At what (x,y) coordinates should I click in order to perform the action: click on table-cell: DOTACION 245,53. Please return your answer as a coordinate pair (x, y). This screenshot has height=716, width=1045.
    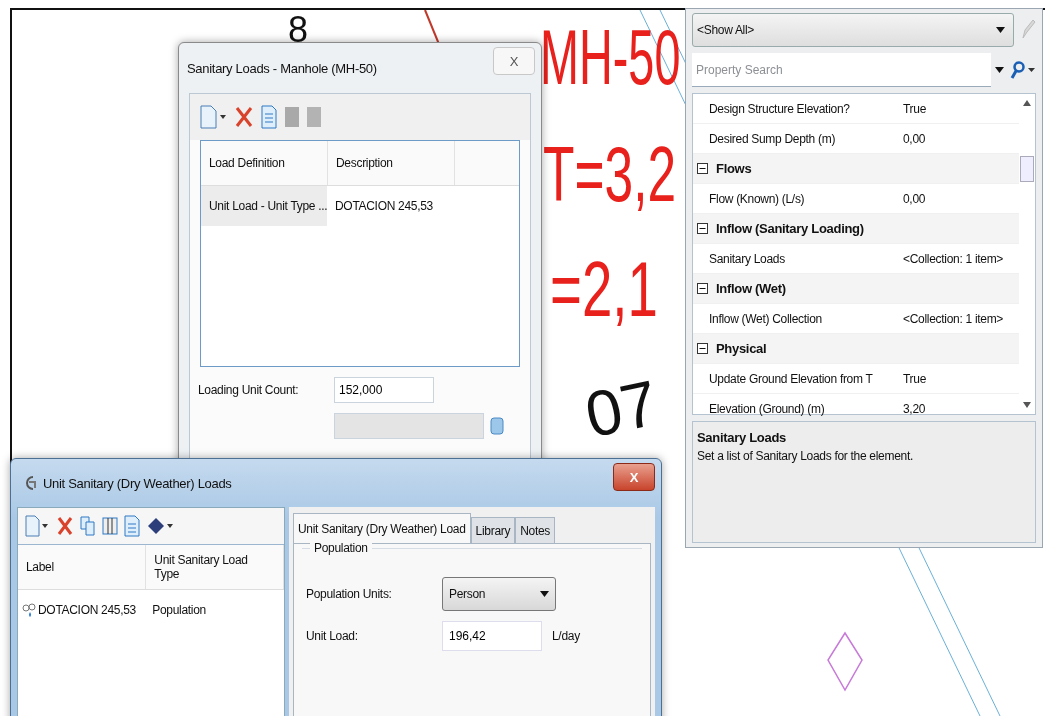
    Looking at the image, I should click on (87, 610).